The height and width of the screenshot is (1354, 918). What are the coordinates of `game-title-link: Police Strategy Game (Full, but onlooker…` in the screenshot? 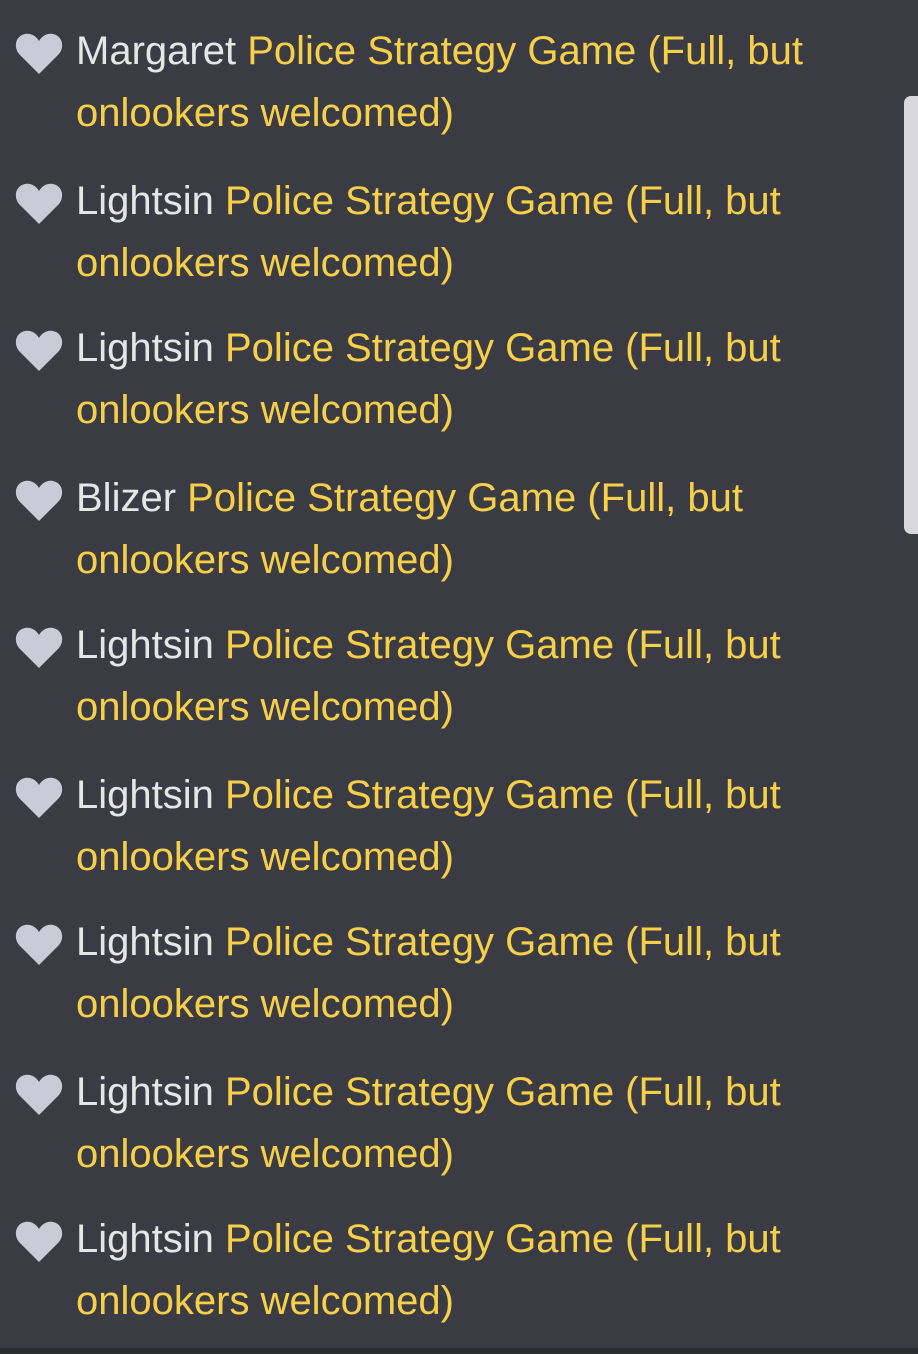 It's located at (409, 529).